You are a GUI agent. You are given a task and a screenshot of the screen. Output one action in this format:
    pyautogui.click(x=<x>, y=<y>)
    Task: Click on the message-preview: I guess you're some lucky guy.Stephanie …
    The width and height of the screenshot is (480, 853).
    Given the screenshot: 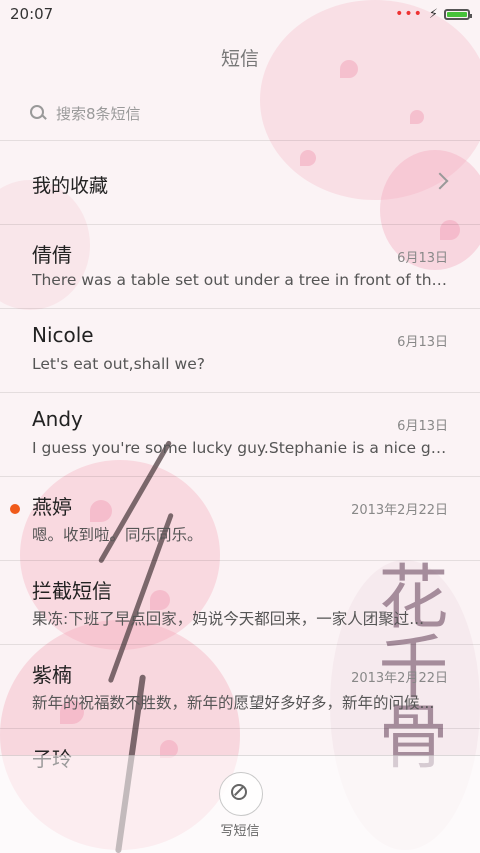 What is the action you would take?
    pyautogui.click(x=240, y=448)
    